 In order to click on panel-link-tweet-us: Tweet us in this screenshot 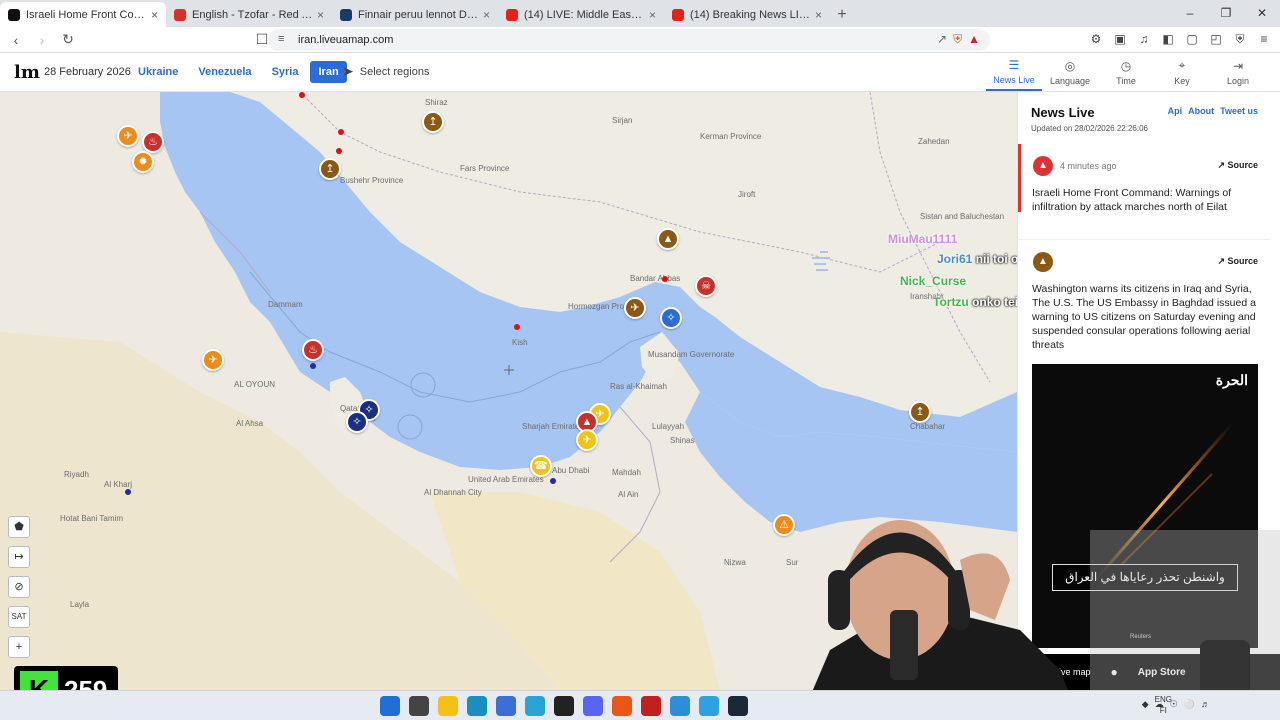, I will do `click(1239, 111)`.